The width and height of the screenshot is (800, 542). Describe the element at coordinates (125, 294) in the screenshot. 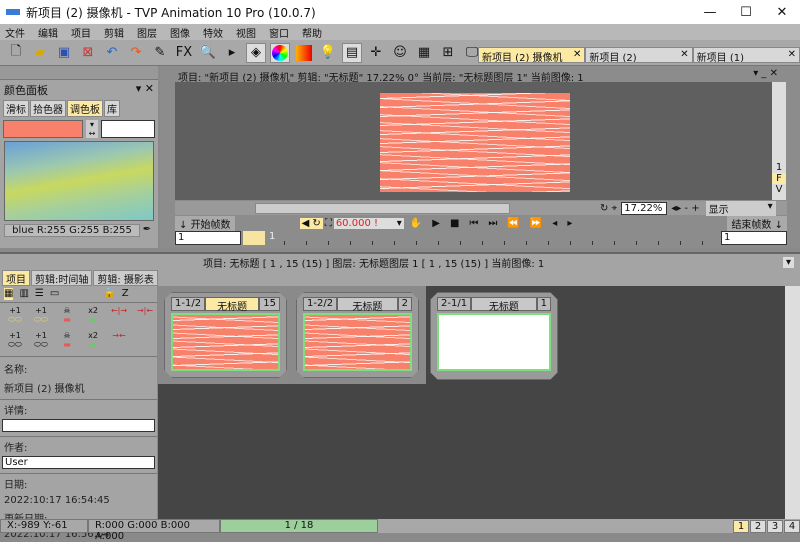

I see `z-button: Z` at that location.